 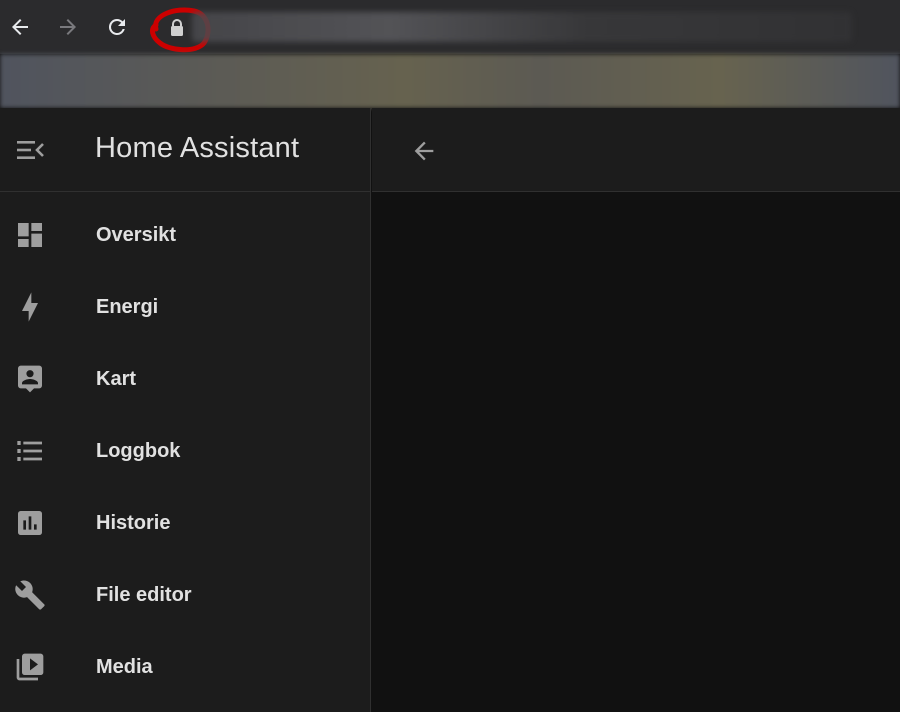 I want to click on sidebar-item-label: Oversikt, so click(x=136, y=234).